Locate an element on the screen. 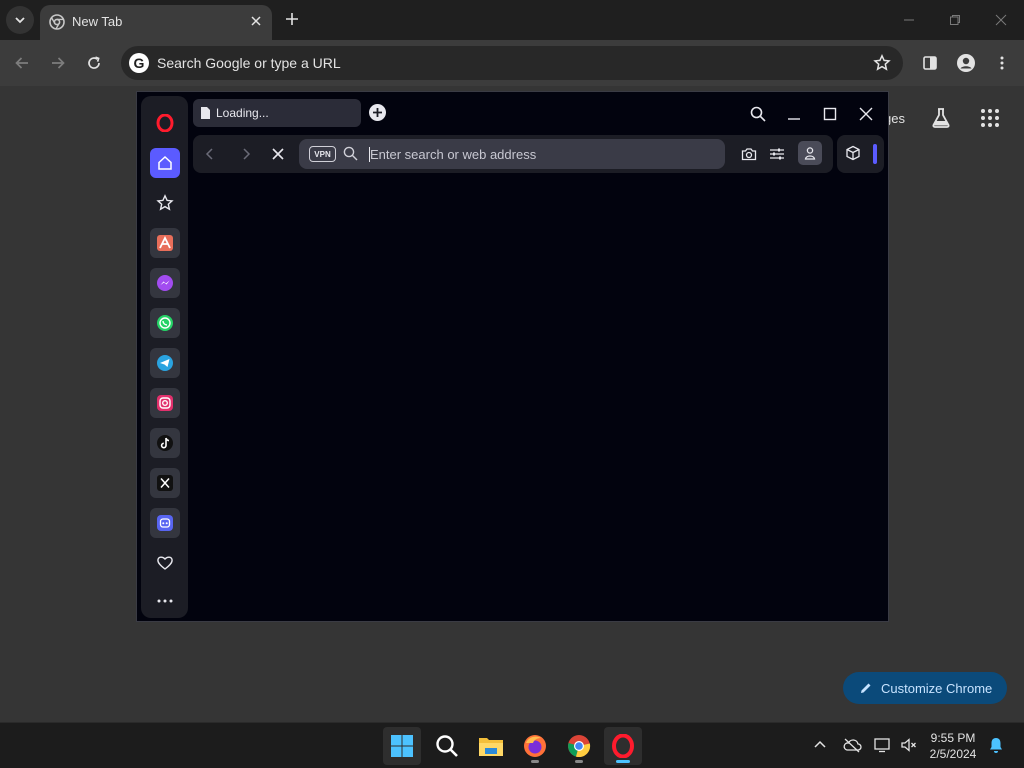  opera-sidebar is located at coordinates (164, 357).